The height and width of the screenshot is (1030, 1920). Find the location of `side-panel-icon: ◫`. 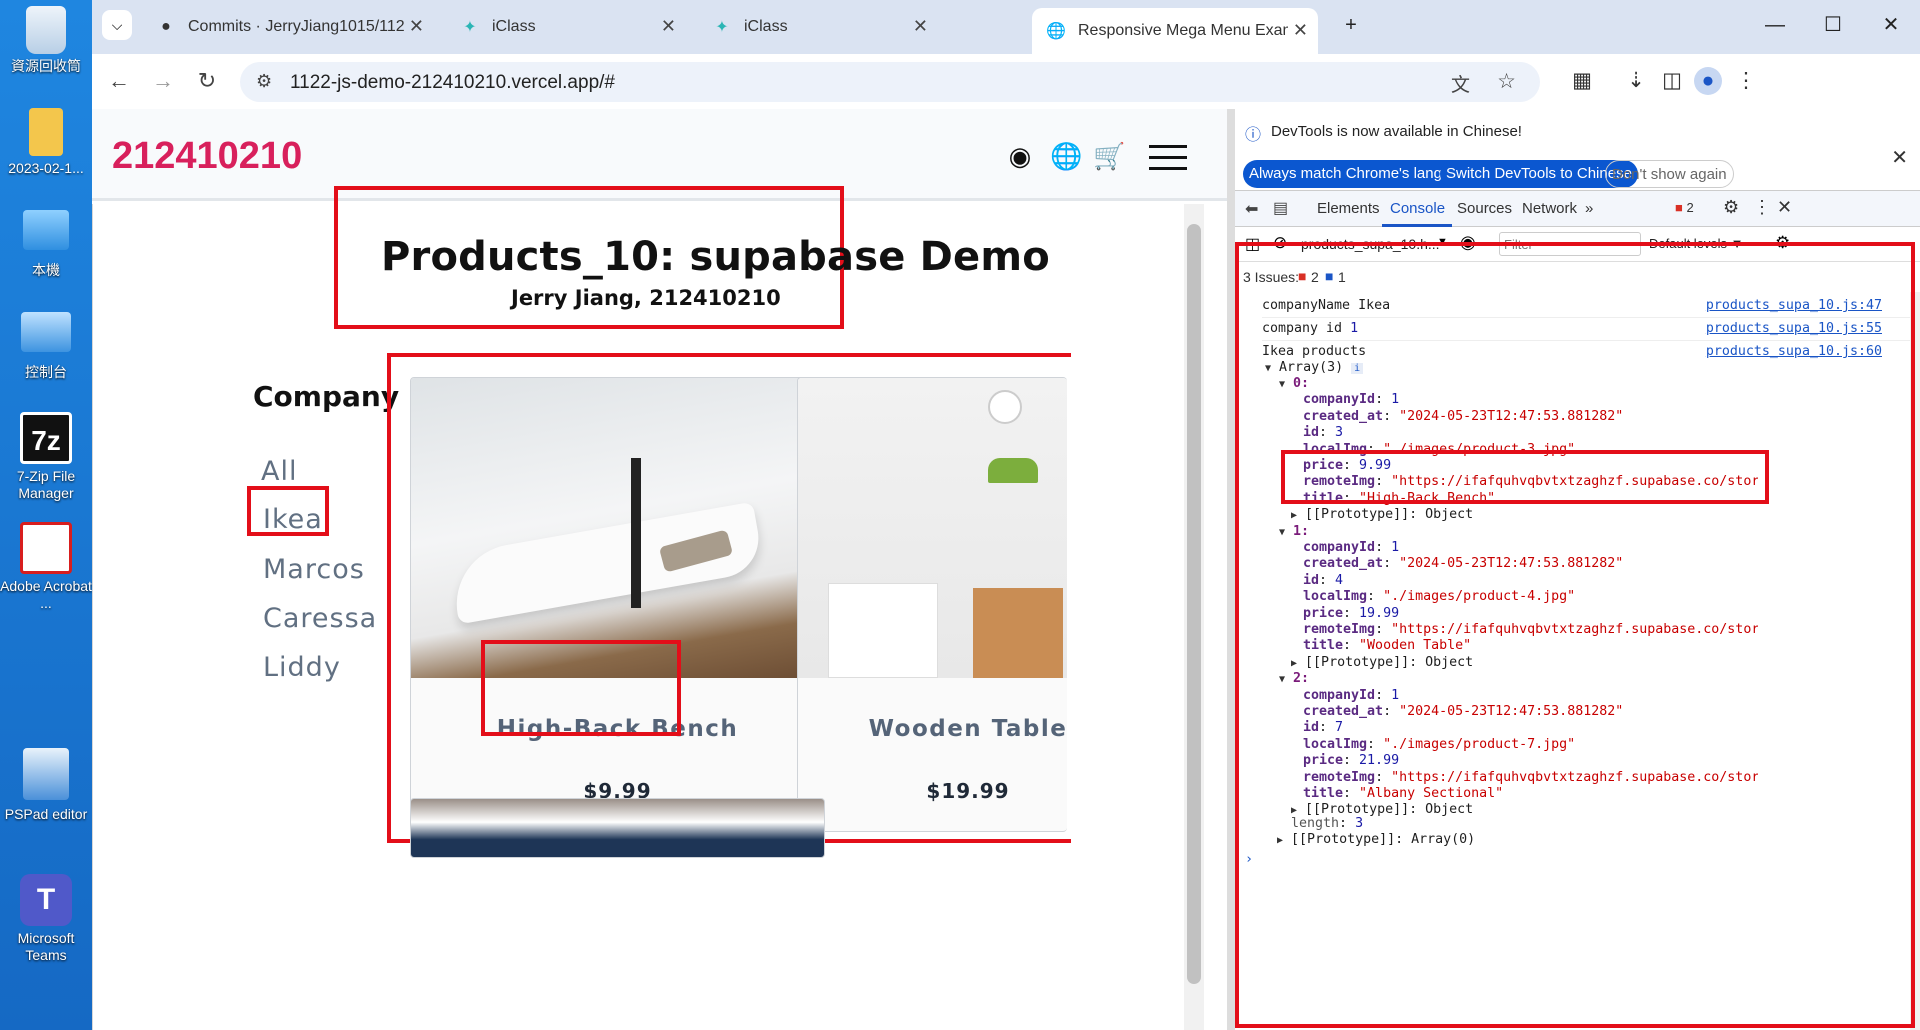

side-panel-icon: ◫ is located at coordinates (1672, 80).